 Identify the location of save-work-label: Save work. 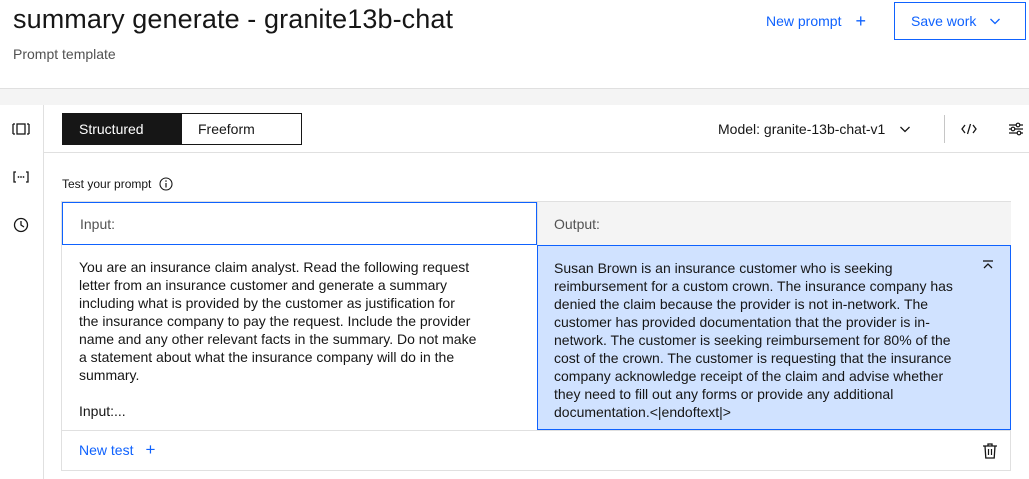
(944, 21).